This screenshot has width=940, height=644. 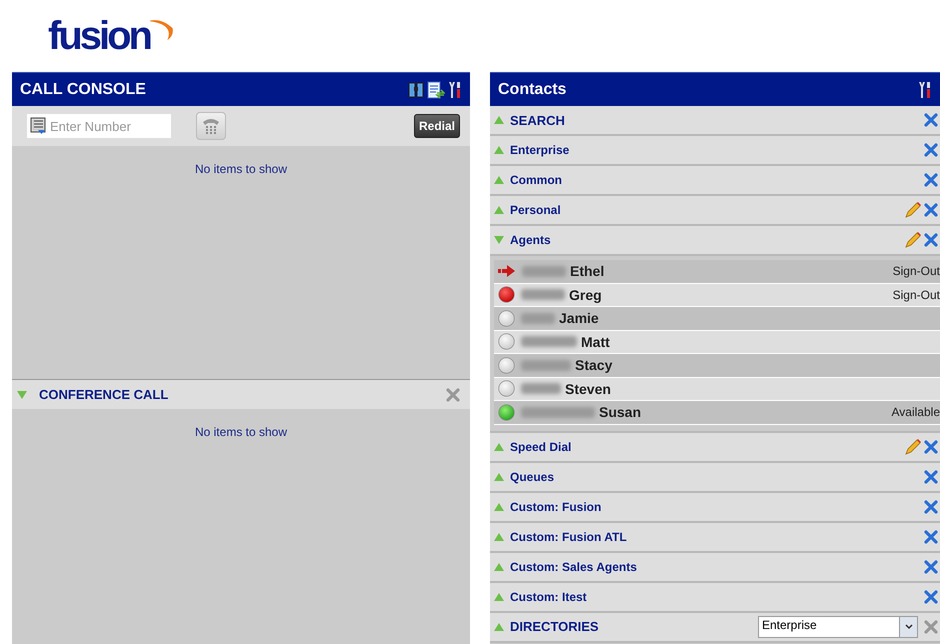 What do you see at coordinates (587, 271) in the screenshot?
I see `agent-name: Ethel` at bounding box center [587, 271].